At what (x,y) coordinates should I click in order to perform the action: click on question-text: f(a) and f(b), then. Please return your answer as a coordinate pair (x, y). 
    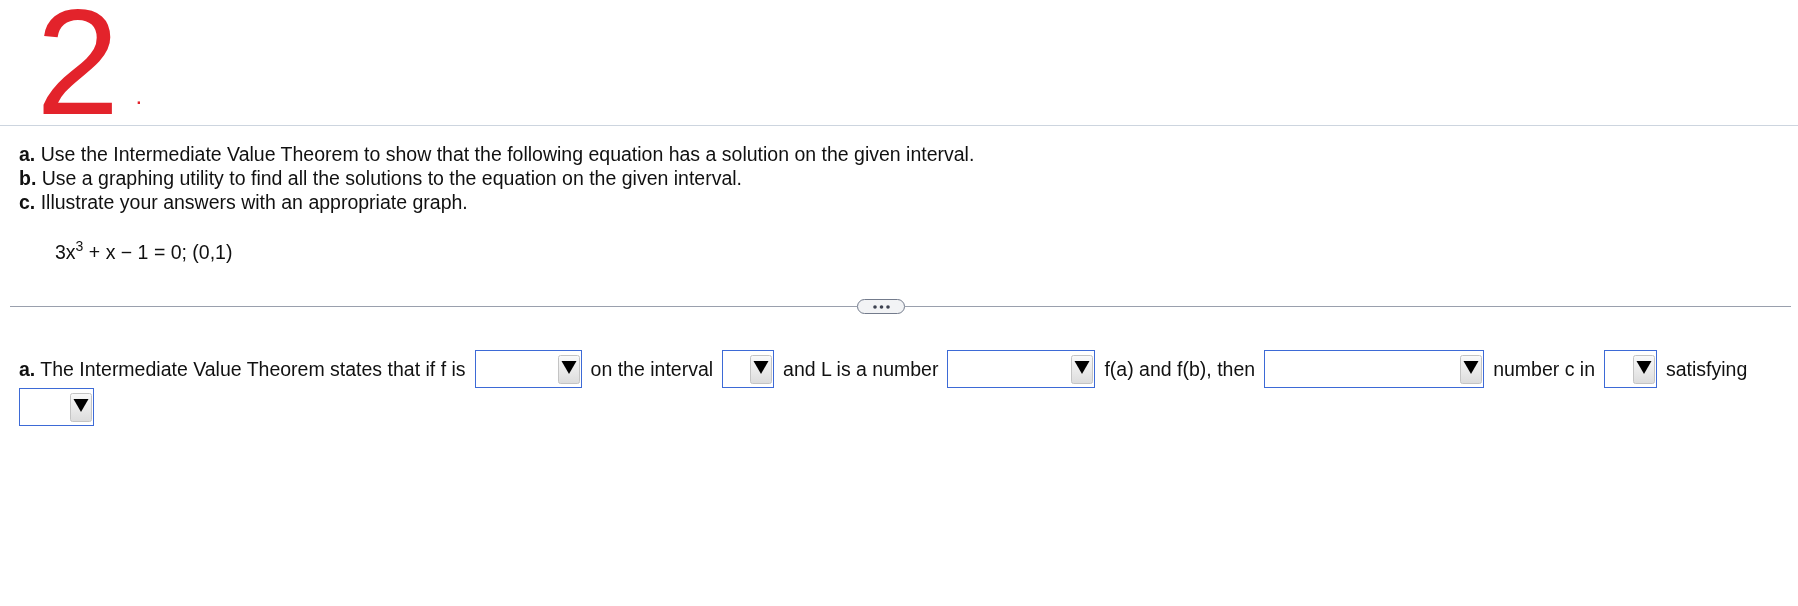
    Looking at the image, I should click on (1180, 369).